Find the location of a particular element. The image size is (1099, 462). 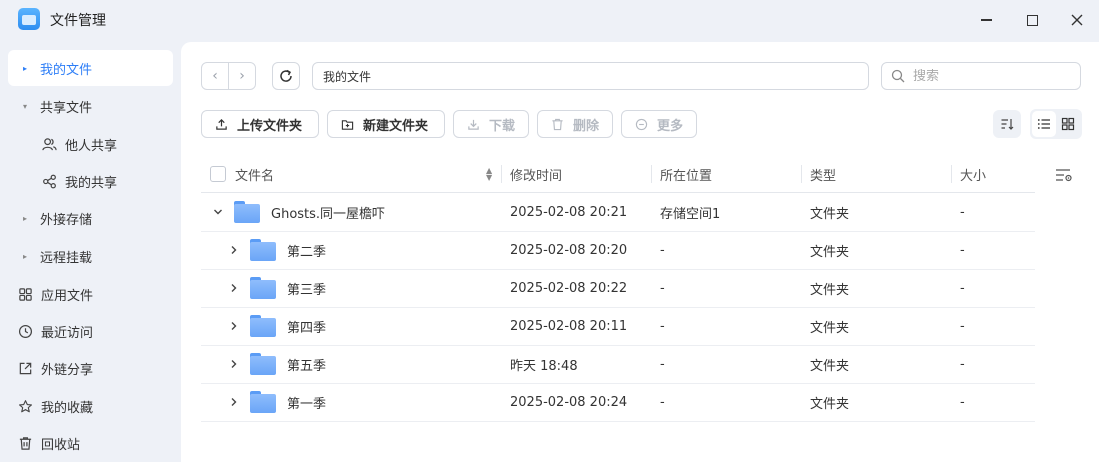

table-row: 第三季 2025-02-08 20:22 - 文件夹 - is located at coordinates (618, 289).